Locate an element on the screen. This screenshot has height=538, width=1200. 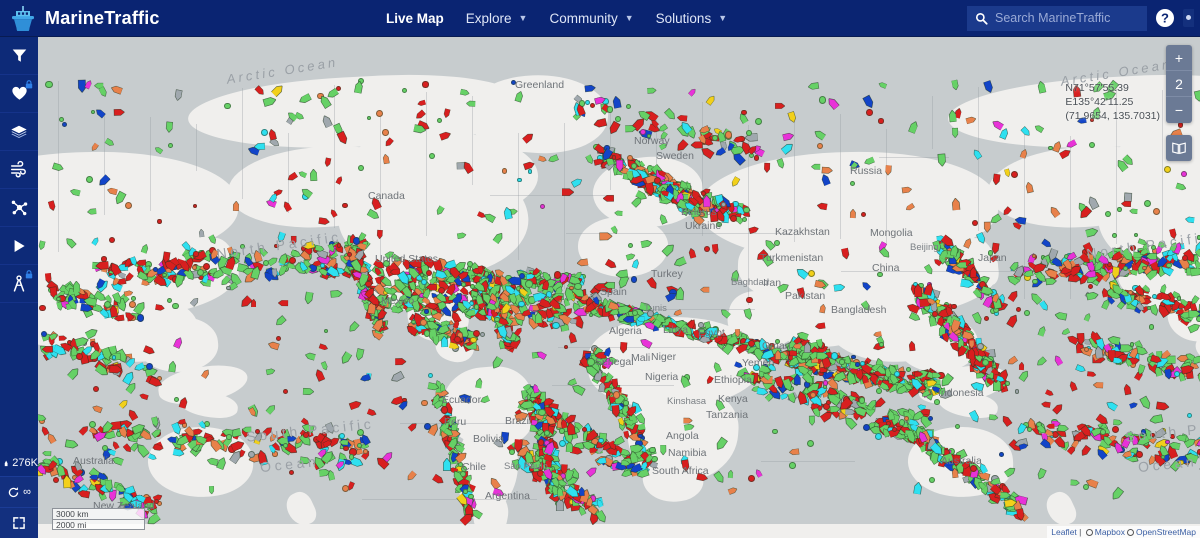
auto-refresh-button: ∞ is located at coordinates (19, 491).